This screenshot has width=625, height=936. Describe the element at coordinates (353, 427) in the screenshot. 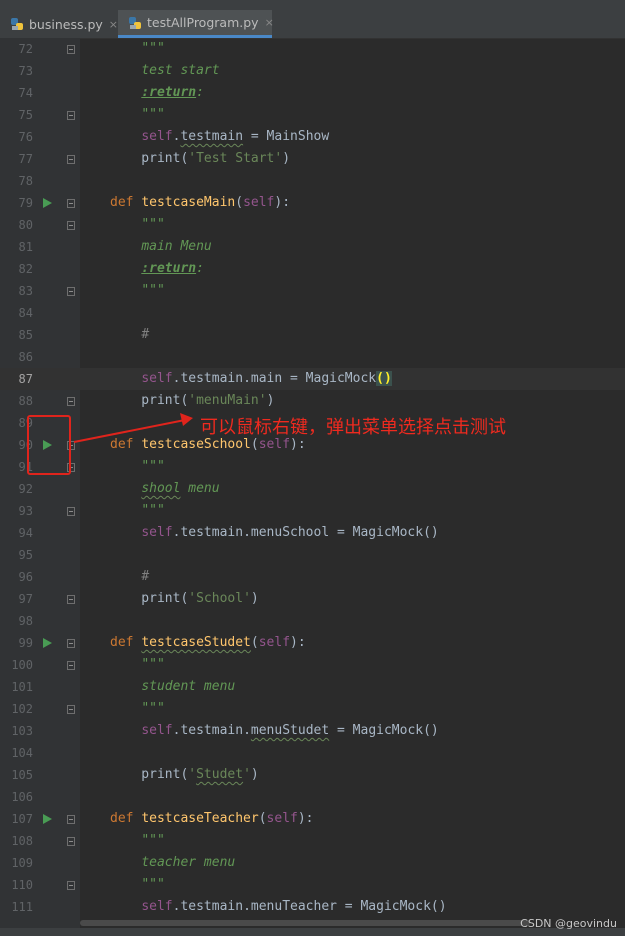

I see `annotation-text: 可以鼠标右键，弹出菜单选择点击测试` at that location.